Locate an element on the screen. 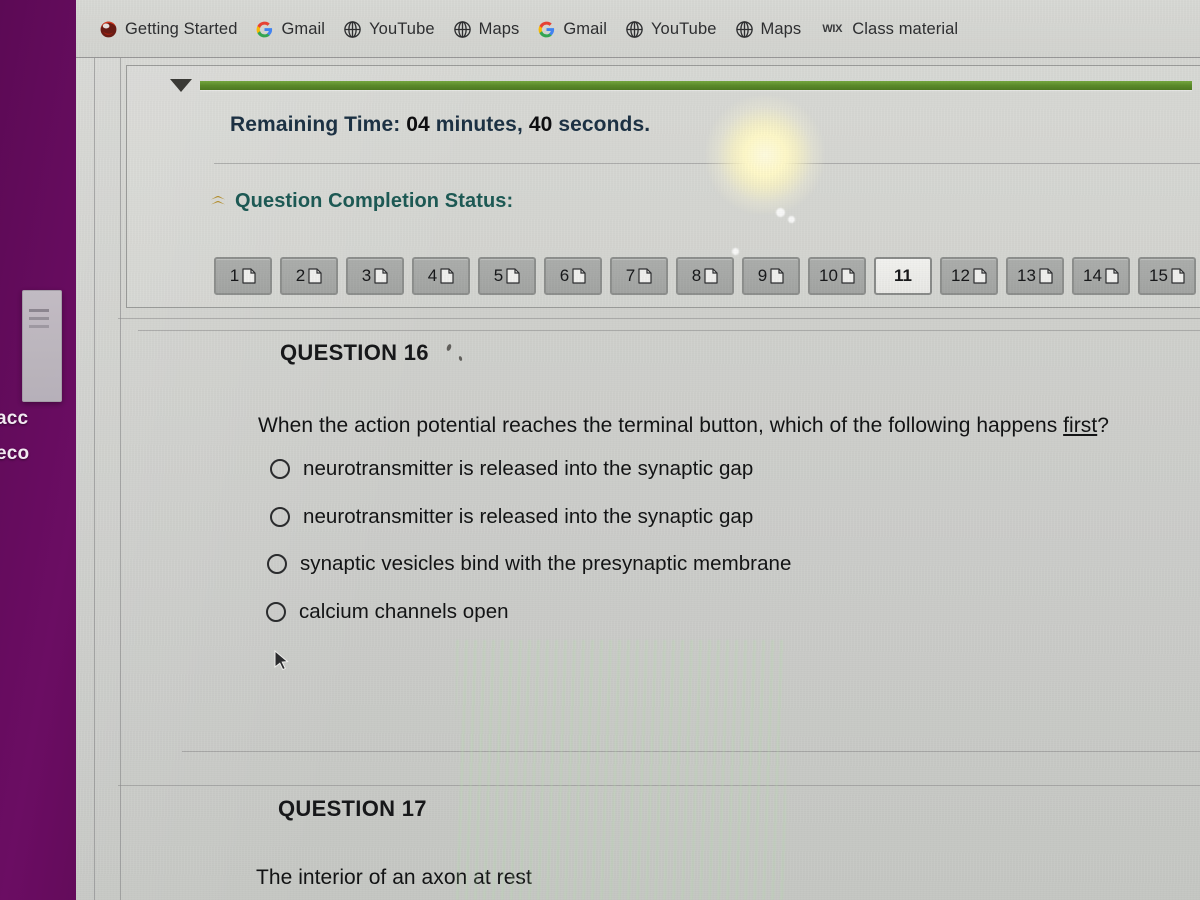  bookmark-maps-1: Maps is located at coordinates (486, 29).